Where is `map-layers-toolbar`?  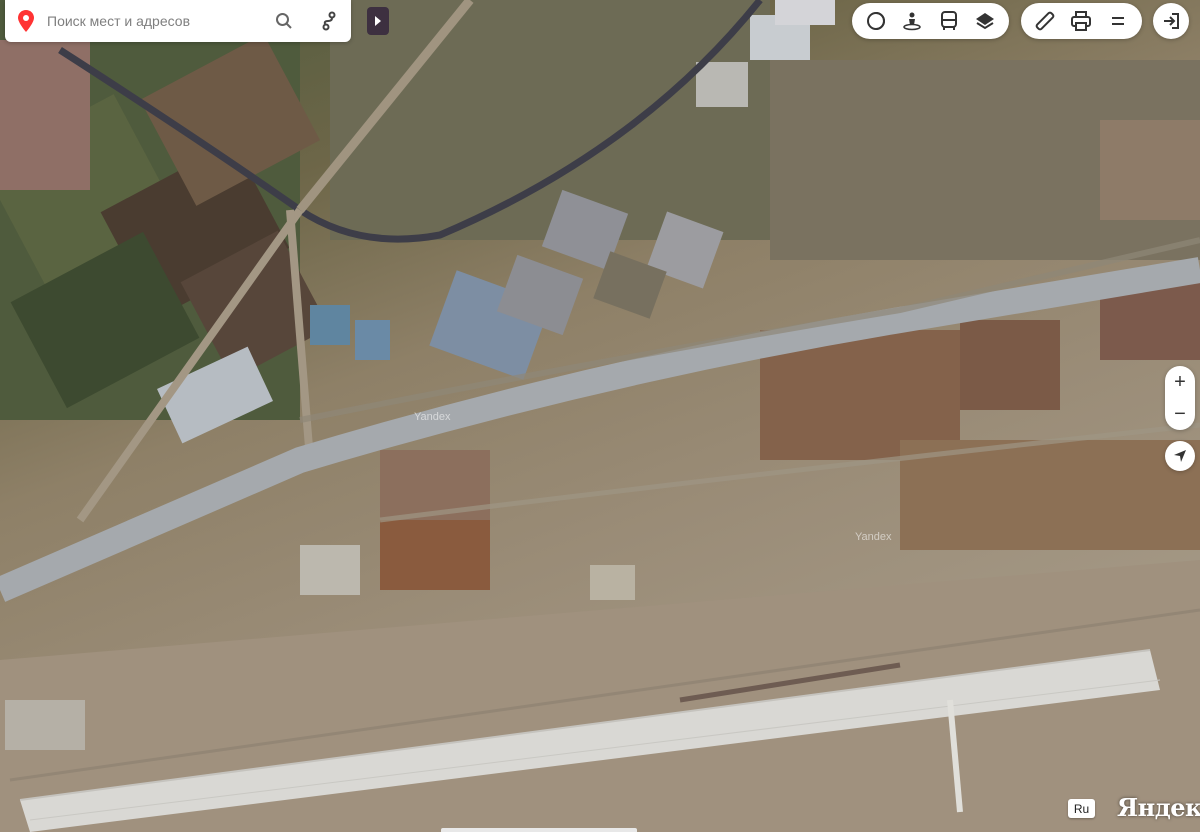 map-layers-toolbar is located at coordinates (930, 21).